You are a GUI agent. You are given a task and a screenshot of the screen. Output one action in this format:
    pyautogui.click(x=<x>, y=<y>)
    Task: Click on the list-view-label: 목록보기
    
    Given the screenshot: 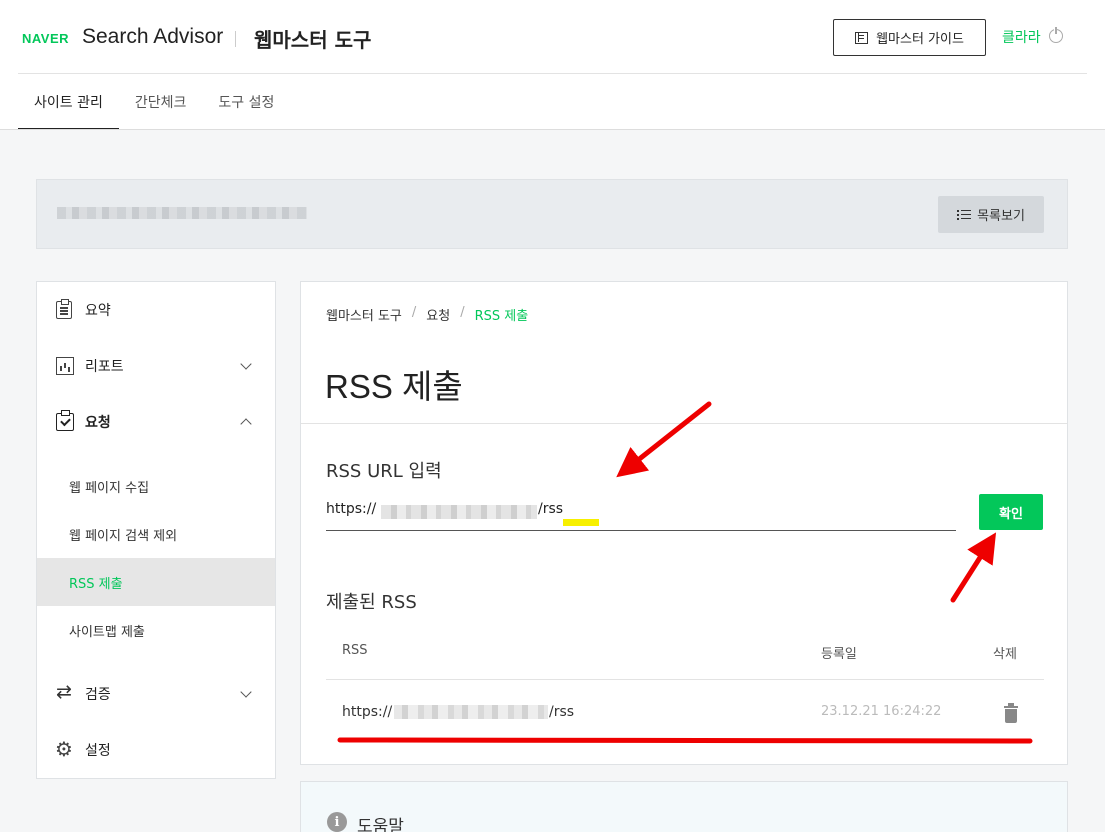 What is the action you would take?
    pyautogui.click(x=1001, y=216)
    